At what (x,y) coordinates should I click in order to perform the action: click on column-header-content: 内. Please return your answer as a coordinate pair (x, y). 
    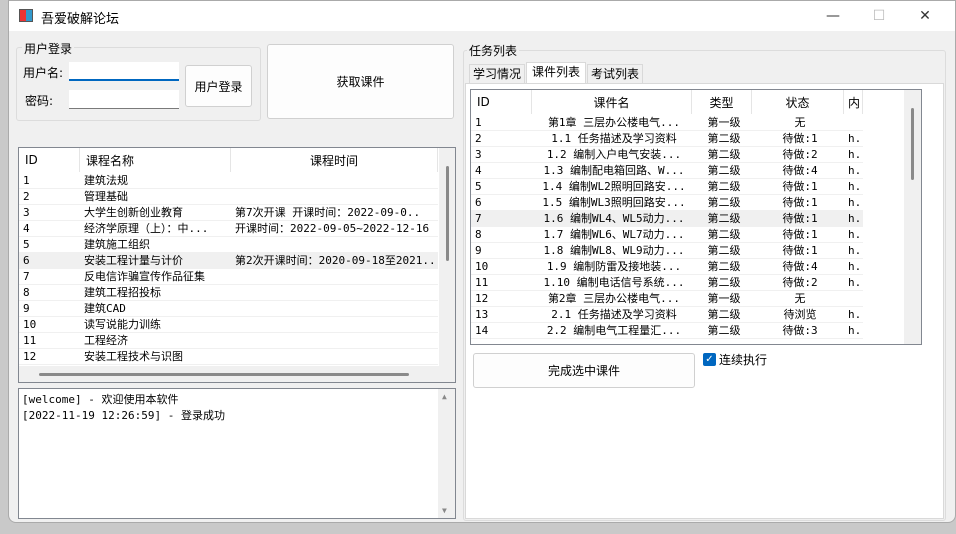
    Looking at the image, I should click on (853, 102).